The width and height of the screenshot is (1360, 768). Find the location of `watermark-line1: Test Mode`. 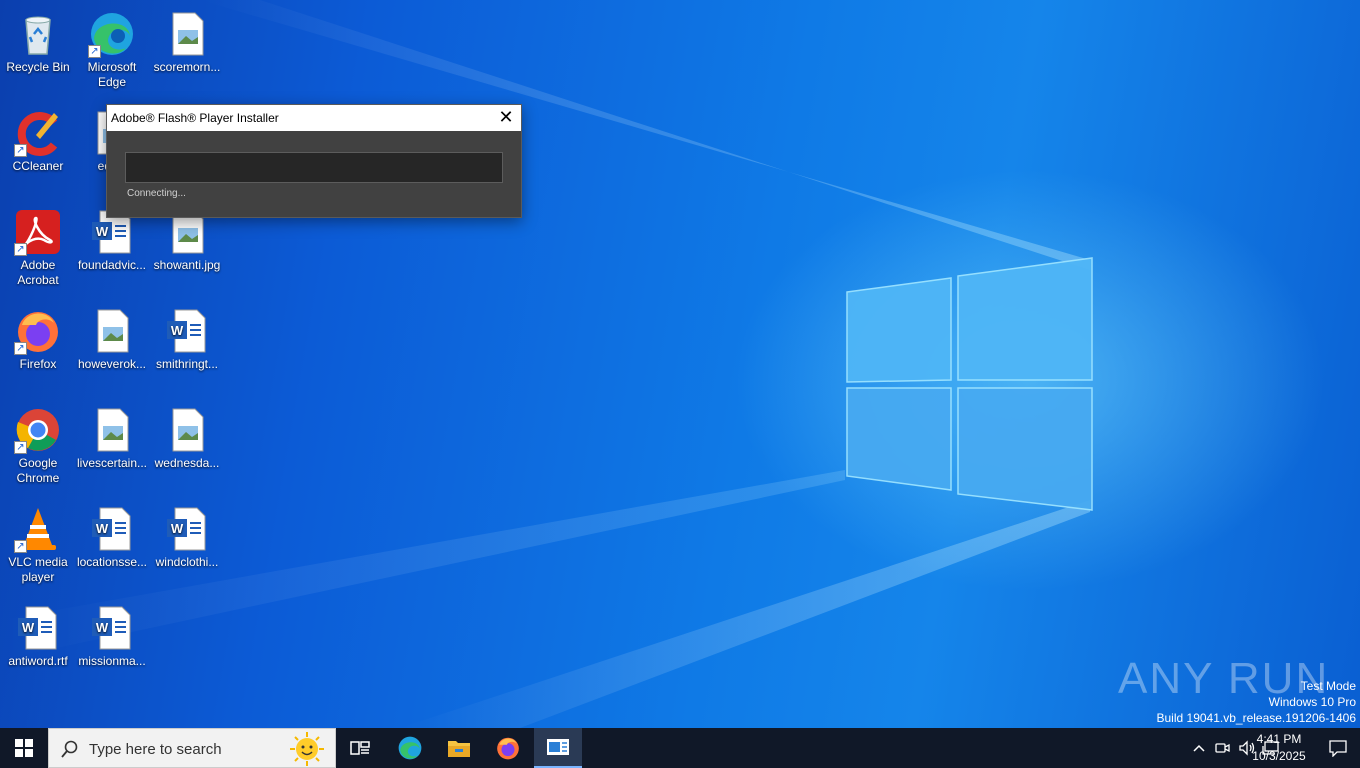

watermark-line1: Test Mode is located at coordinates (1328, 686).